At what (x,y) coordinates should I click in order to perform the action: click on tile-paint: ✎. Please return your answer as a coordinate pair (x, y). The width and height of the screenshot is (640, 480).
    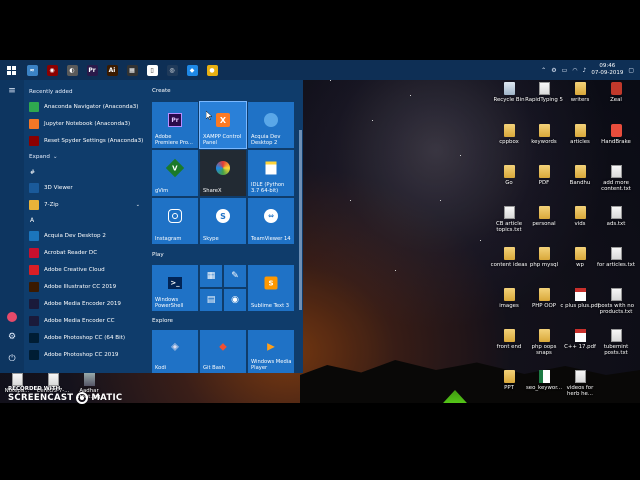
    Looking at the image, I should click on (235, 276).